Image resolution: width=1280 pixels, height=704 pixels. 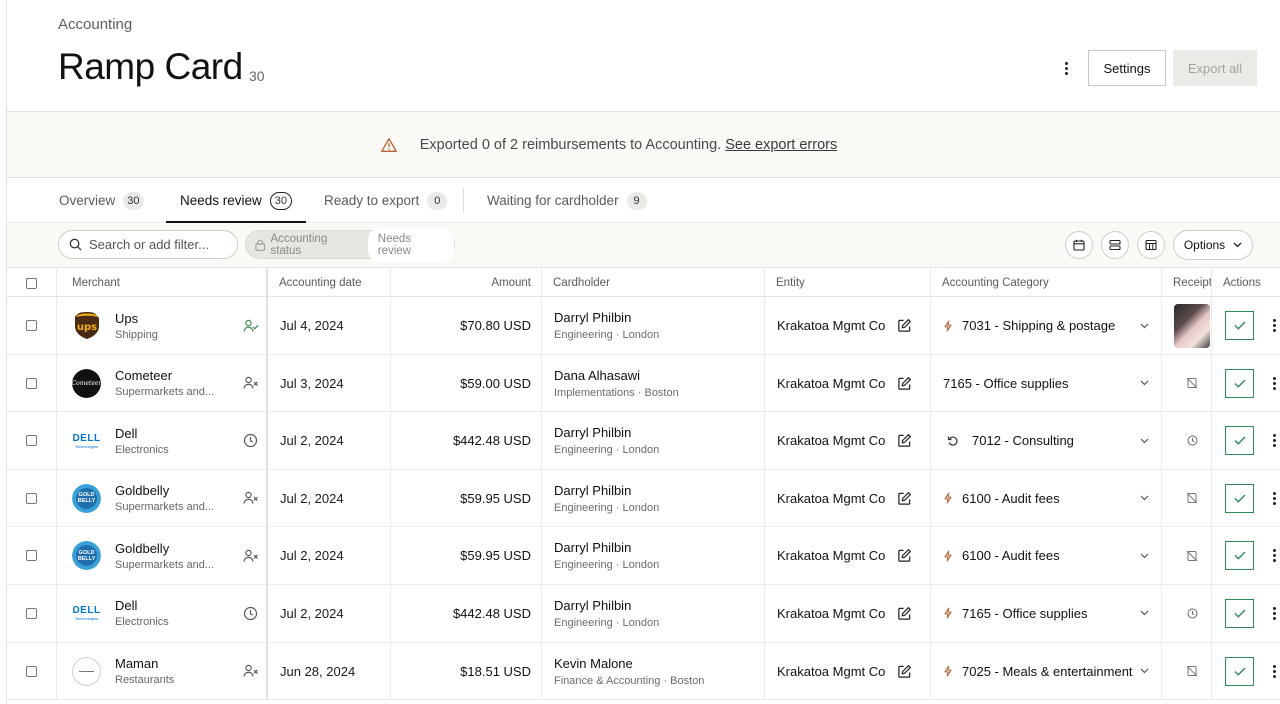 What do you see at coordinates (995, 283) in the screenshot?
I see `col-accounting-category: Accounting Category` at bounding box center [995, 283].